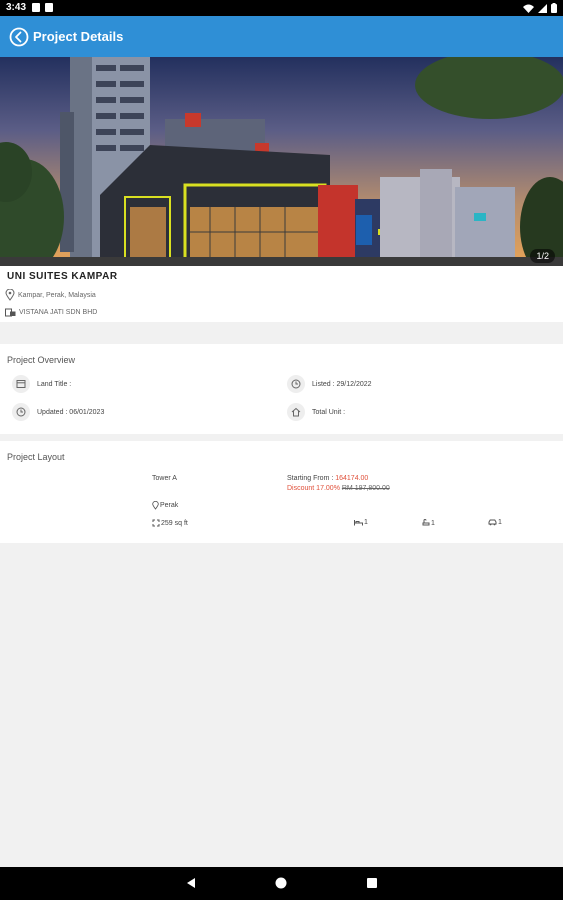 Image resolution: width=563 pixels, height=900 pixels. What do you see at coordinates (433, 523) in the screenshot?
I see `bathroom-value: 1` at bounding box center [433, 523].